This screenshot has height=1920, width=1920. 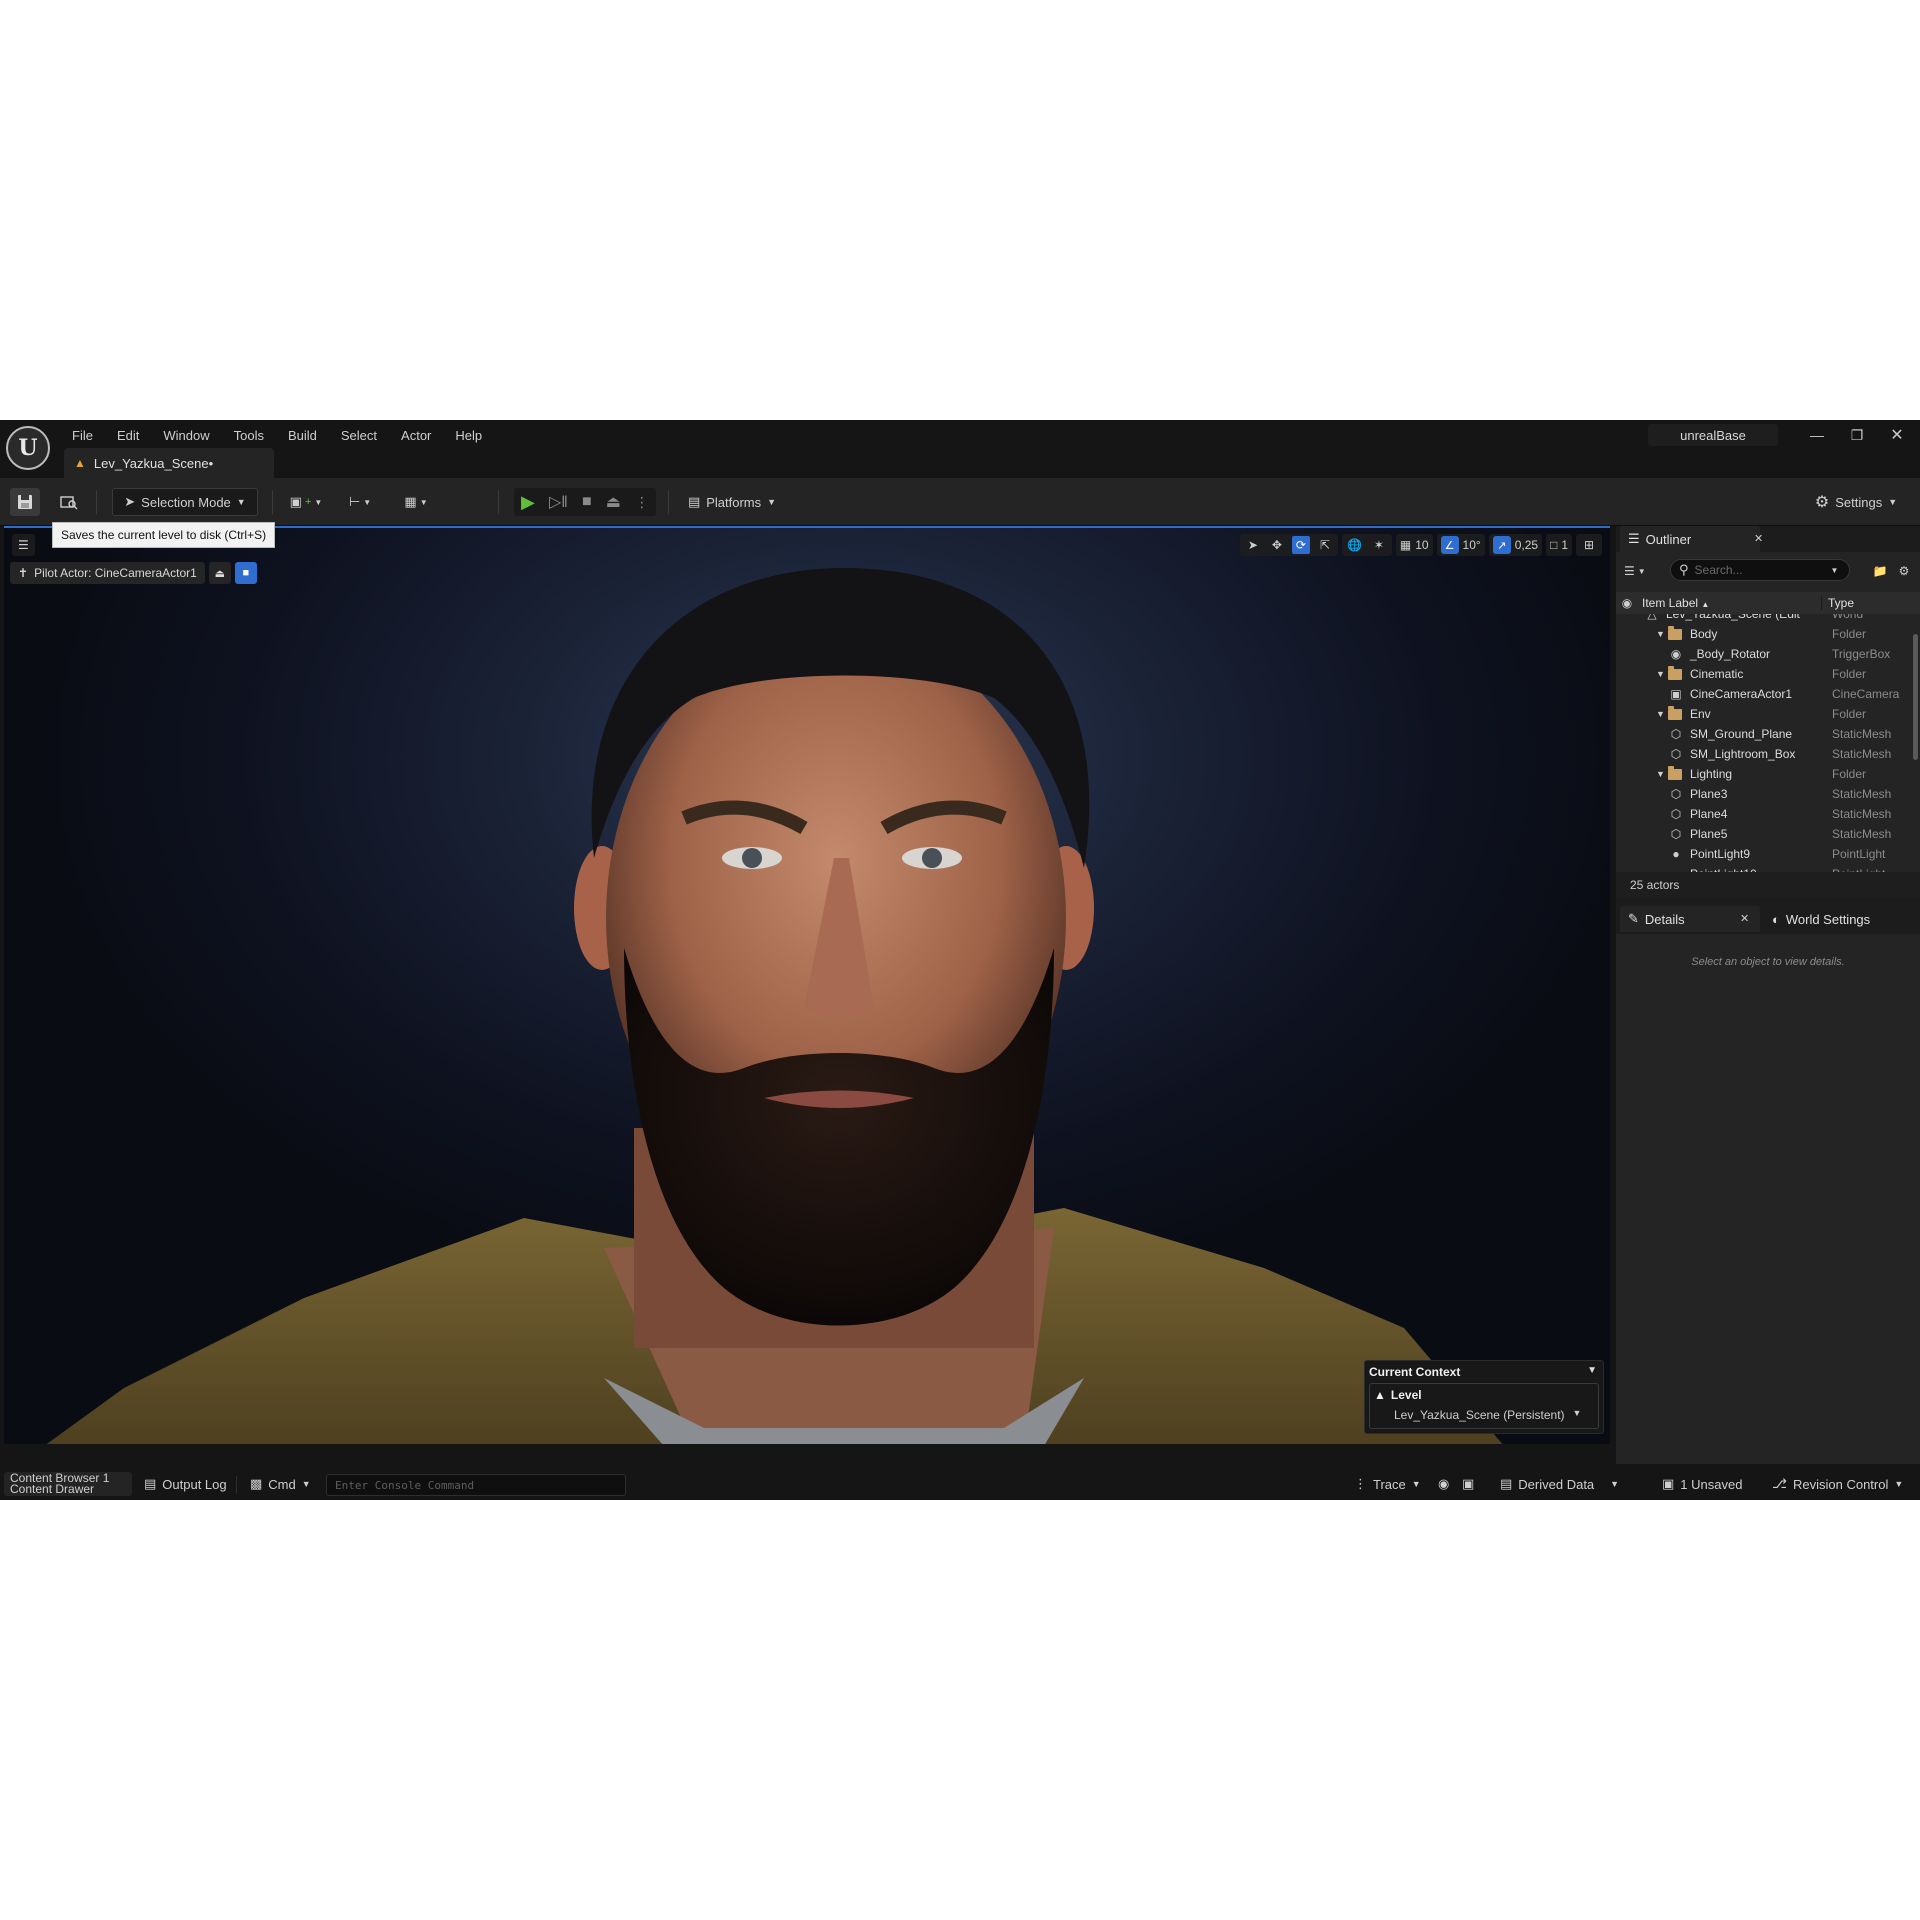 What do you see at coordinates (1253, 545) in the screenshot?
I see `select-tool-icon: ➤` at bounding box center [1253, 545].